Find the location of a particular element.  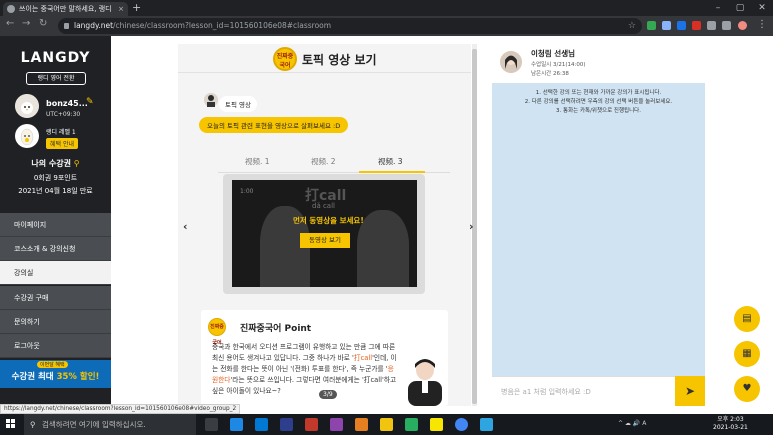

clock: 오후 2:03 2021-03-21 is located at coordinates (730, 424).